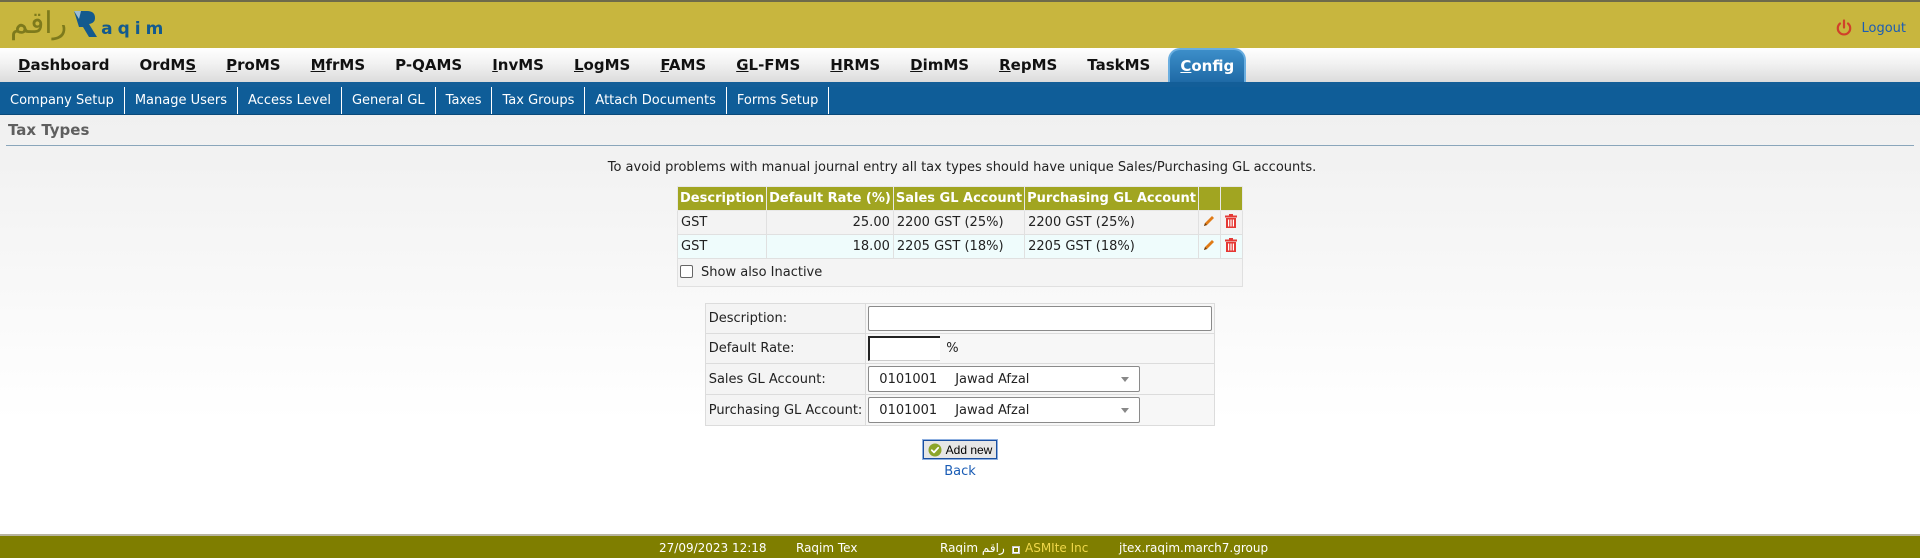 This screenshot has height=558, width=1920. I want to click on sales-gl-field-cell: 0101001 Jawad Afzal, so click(1040, 379).